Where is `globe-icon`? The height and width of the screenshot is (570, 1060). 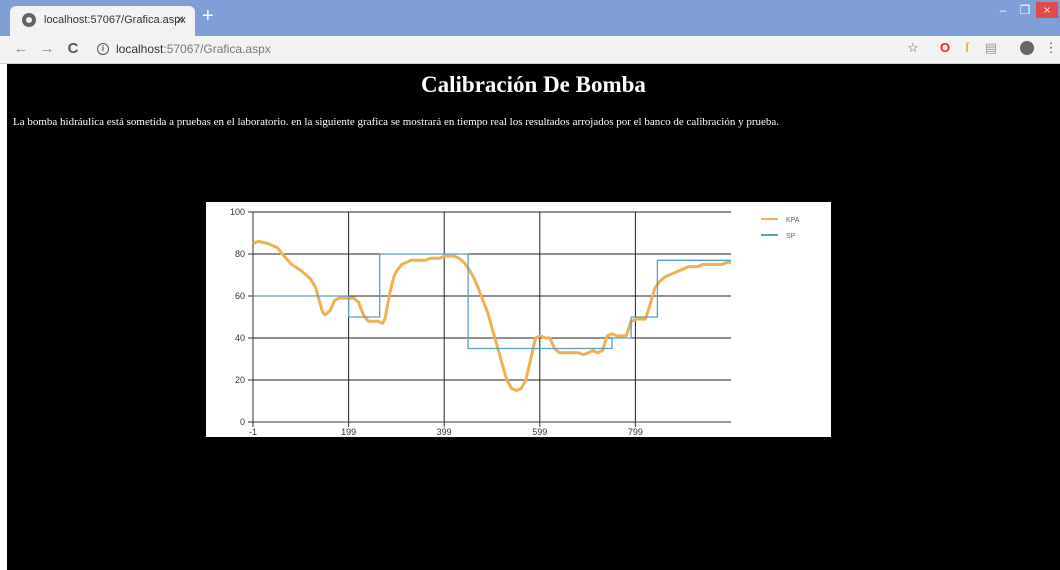
globe-icon is located at coordinates (29, 20).